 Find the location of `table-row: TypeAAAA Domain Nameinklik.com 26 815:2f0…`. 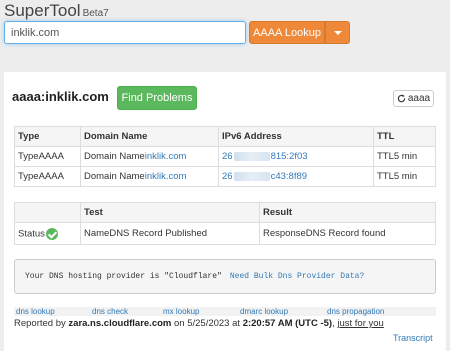

table-row: TypeAAAA Domain Nameinklik.com 26 815:2f0… is located at coordinates (225, 156).